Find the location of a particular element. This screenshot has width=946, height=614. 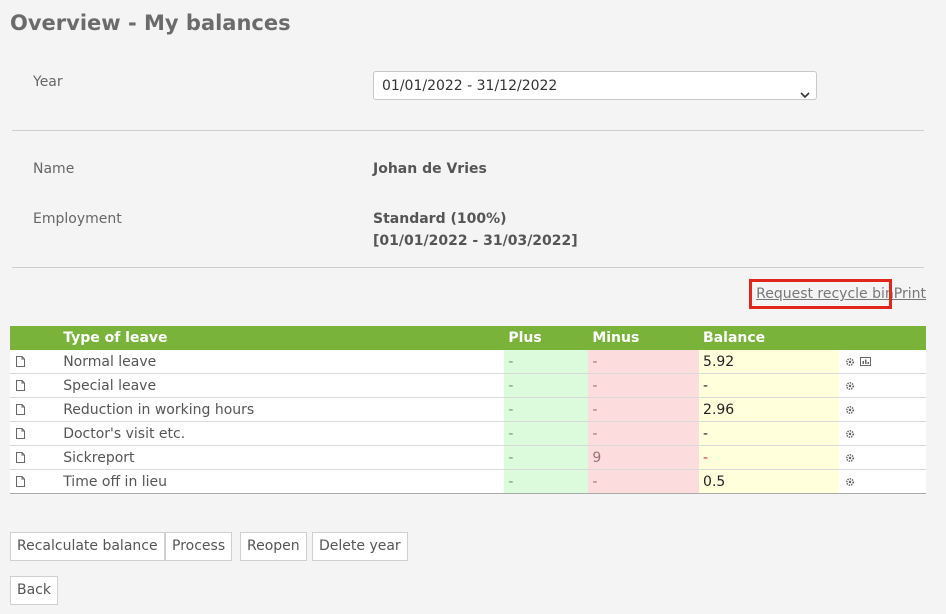

header-actions-col is located at coordinates (882, 338).